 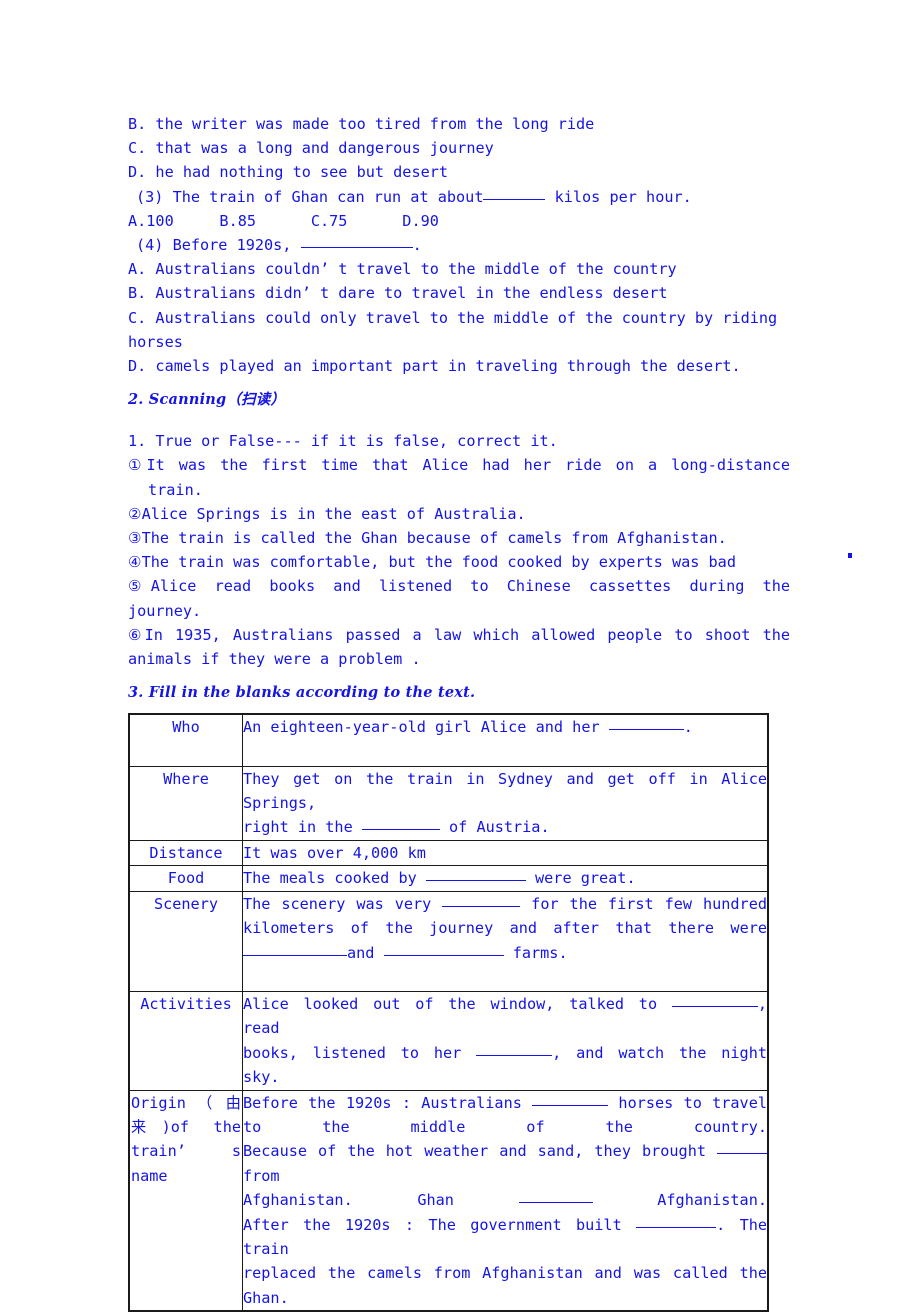 What do you see at coordinates (850, 555) in the screenshot?
I see `stray-period-mark` at bounding box center [850, 555].